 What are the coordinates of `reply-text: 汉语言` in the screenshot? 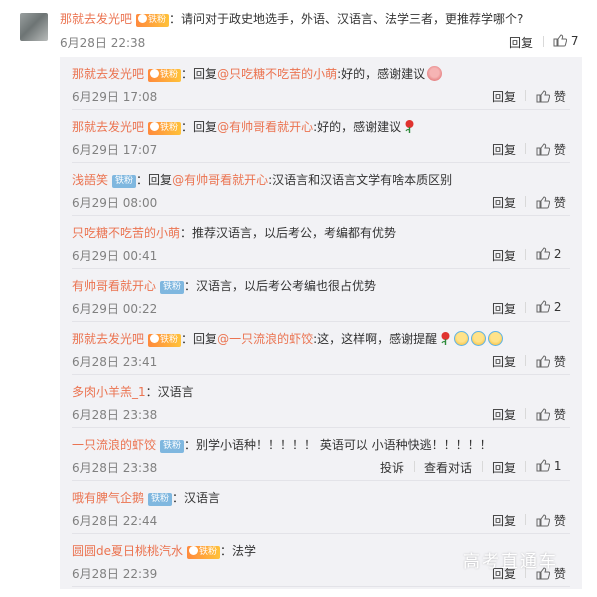 It's located at (202, 498).